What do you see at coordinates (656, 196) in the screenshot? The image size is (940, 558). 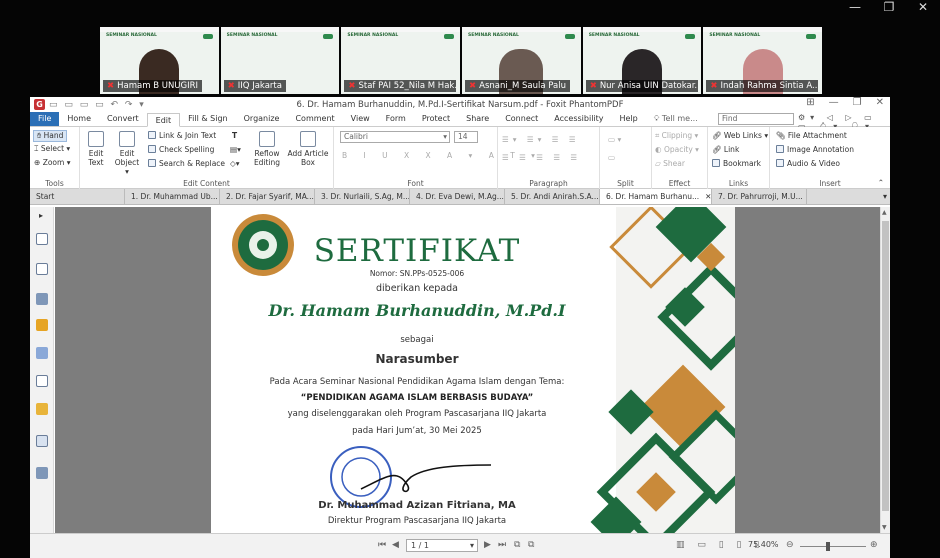 I see `tab-document-active: 6. Dr. Hamam Burhanu... ✕` at bounding box center [656, 196].